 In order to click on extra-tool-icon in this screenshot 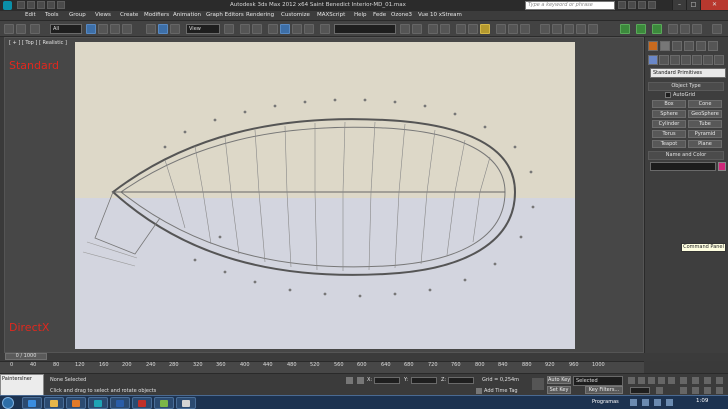, I will do `click(673, 29)`.